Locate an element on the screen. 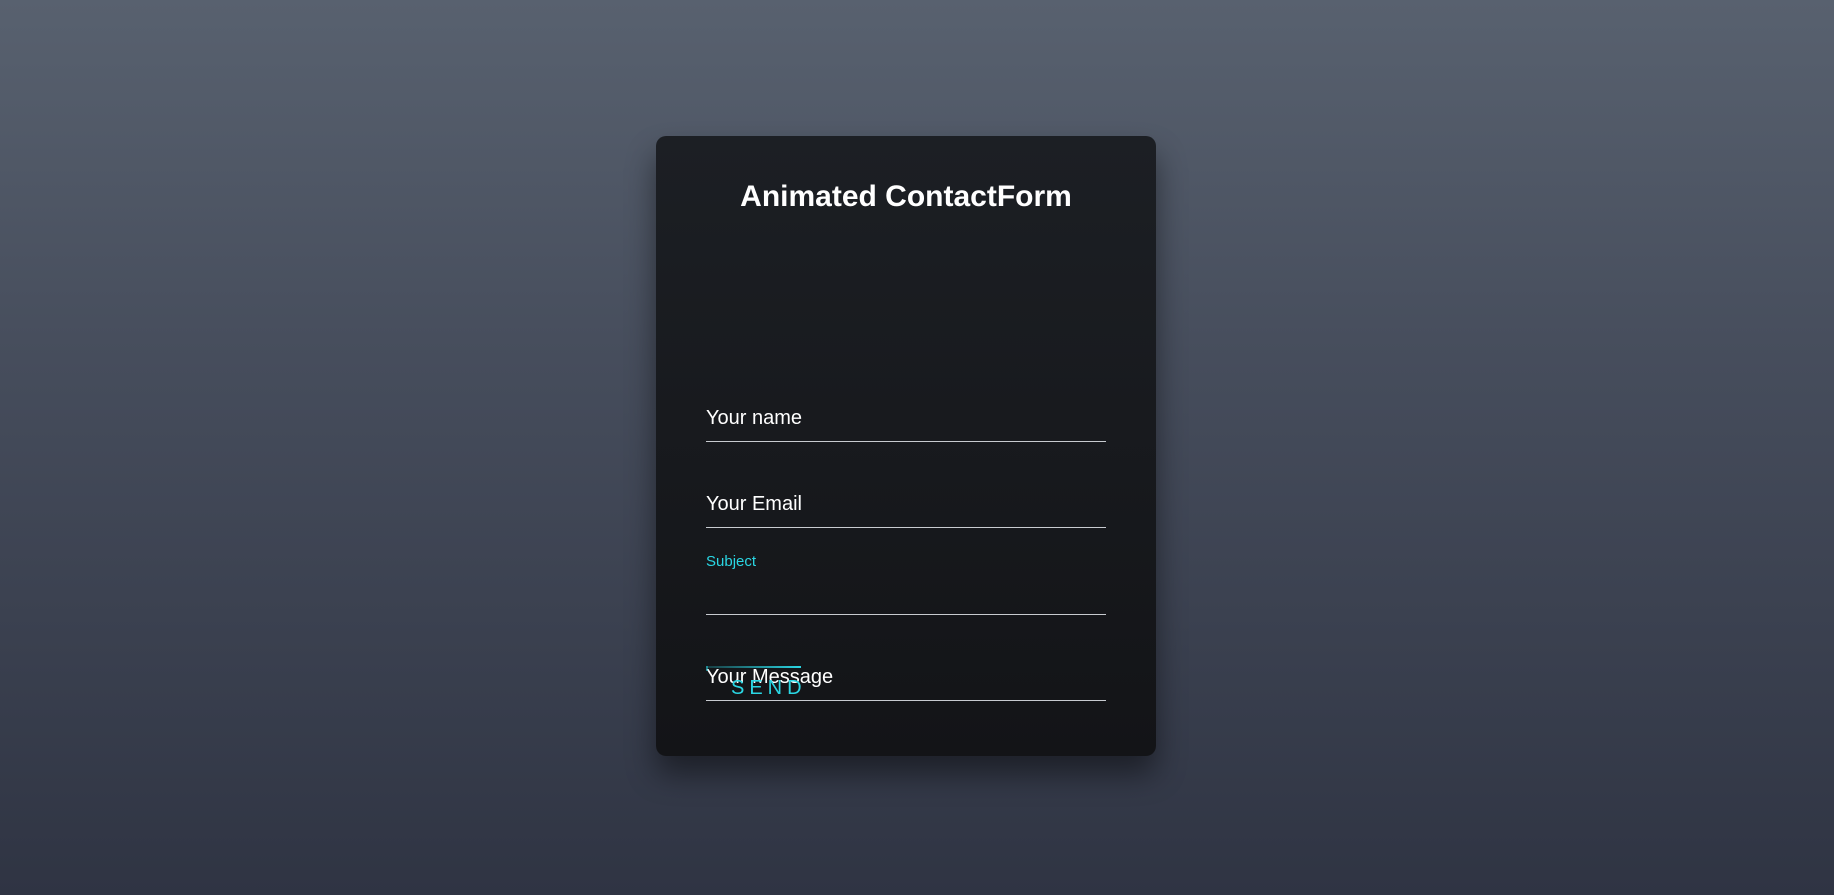 The height and width of the screenshot is (895, 1834). subject-field-group: Subject is located at coordinates (906, 584).